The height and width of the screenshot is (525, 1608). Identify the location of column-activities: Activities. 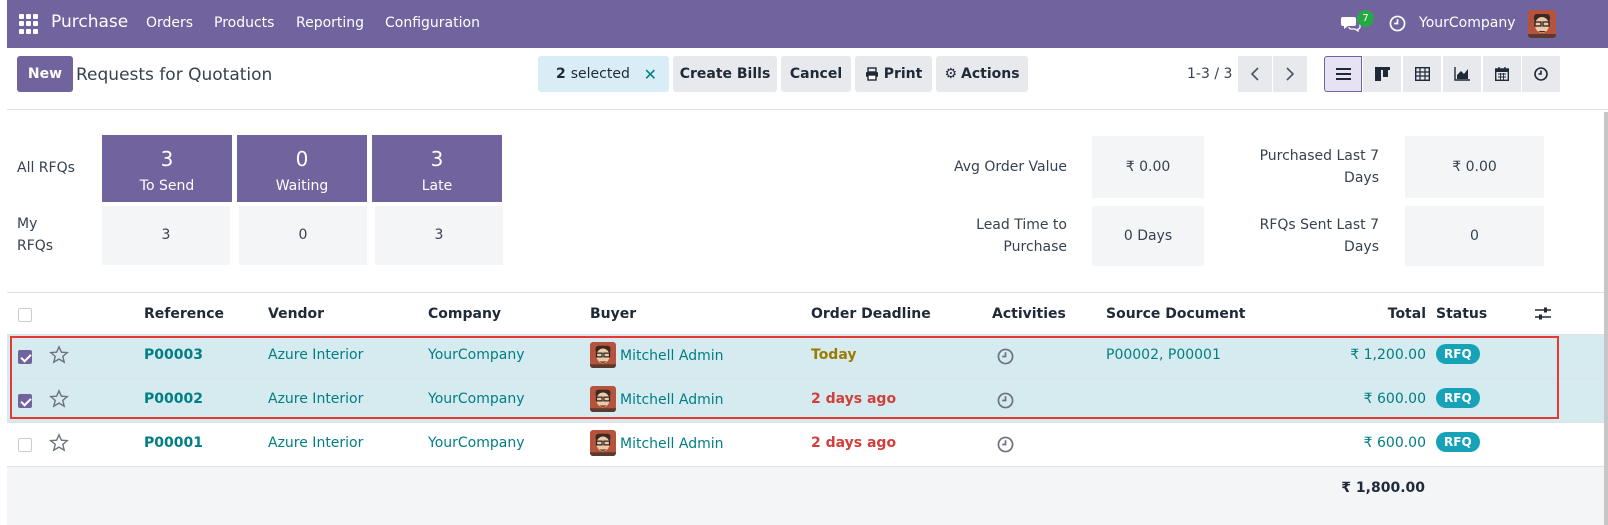
(1029, 314).